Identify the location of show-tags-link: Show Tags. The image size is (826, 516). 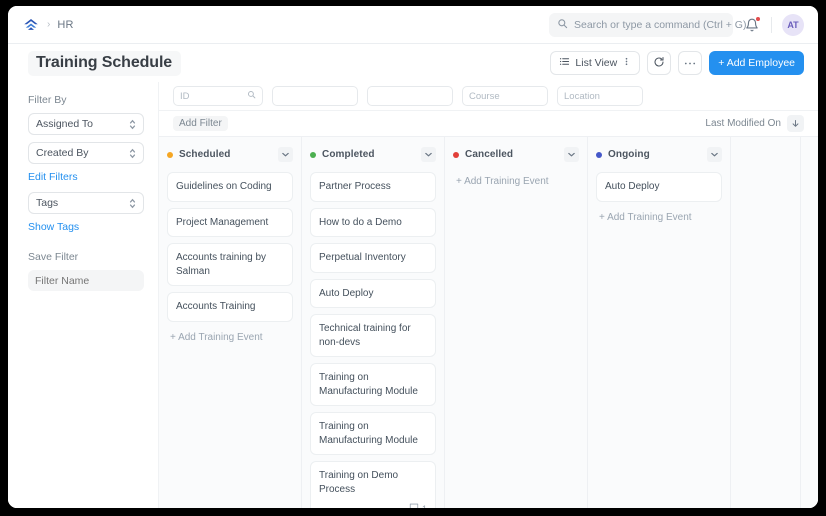
(86, 227).